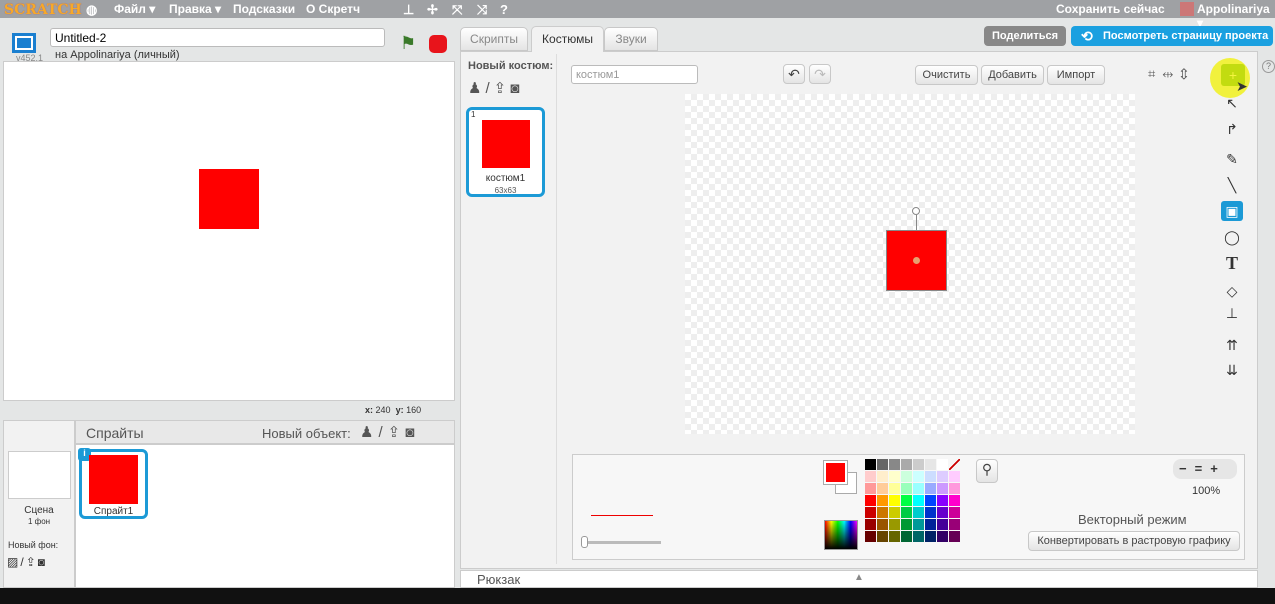  Describe the element at coordinates (457, 10) in the screenshot. I see `grow-icon: ⤧` at that location.